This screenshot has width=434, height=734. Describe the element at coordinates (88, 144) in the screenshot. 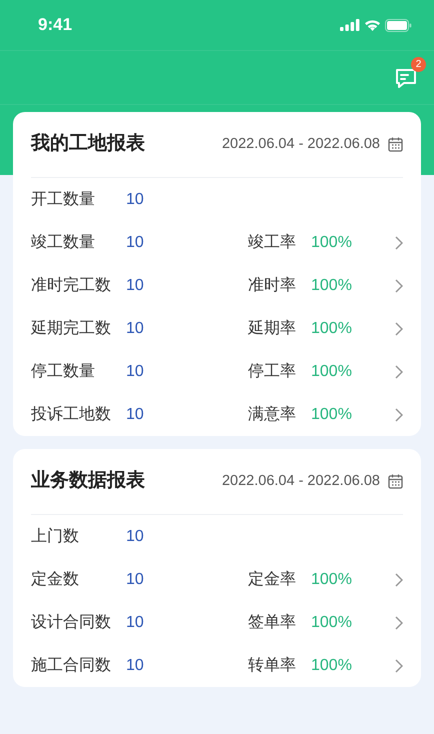

I see `report-title: 我的工地报表` at that location.